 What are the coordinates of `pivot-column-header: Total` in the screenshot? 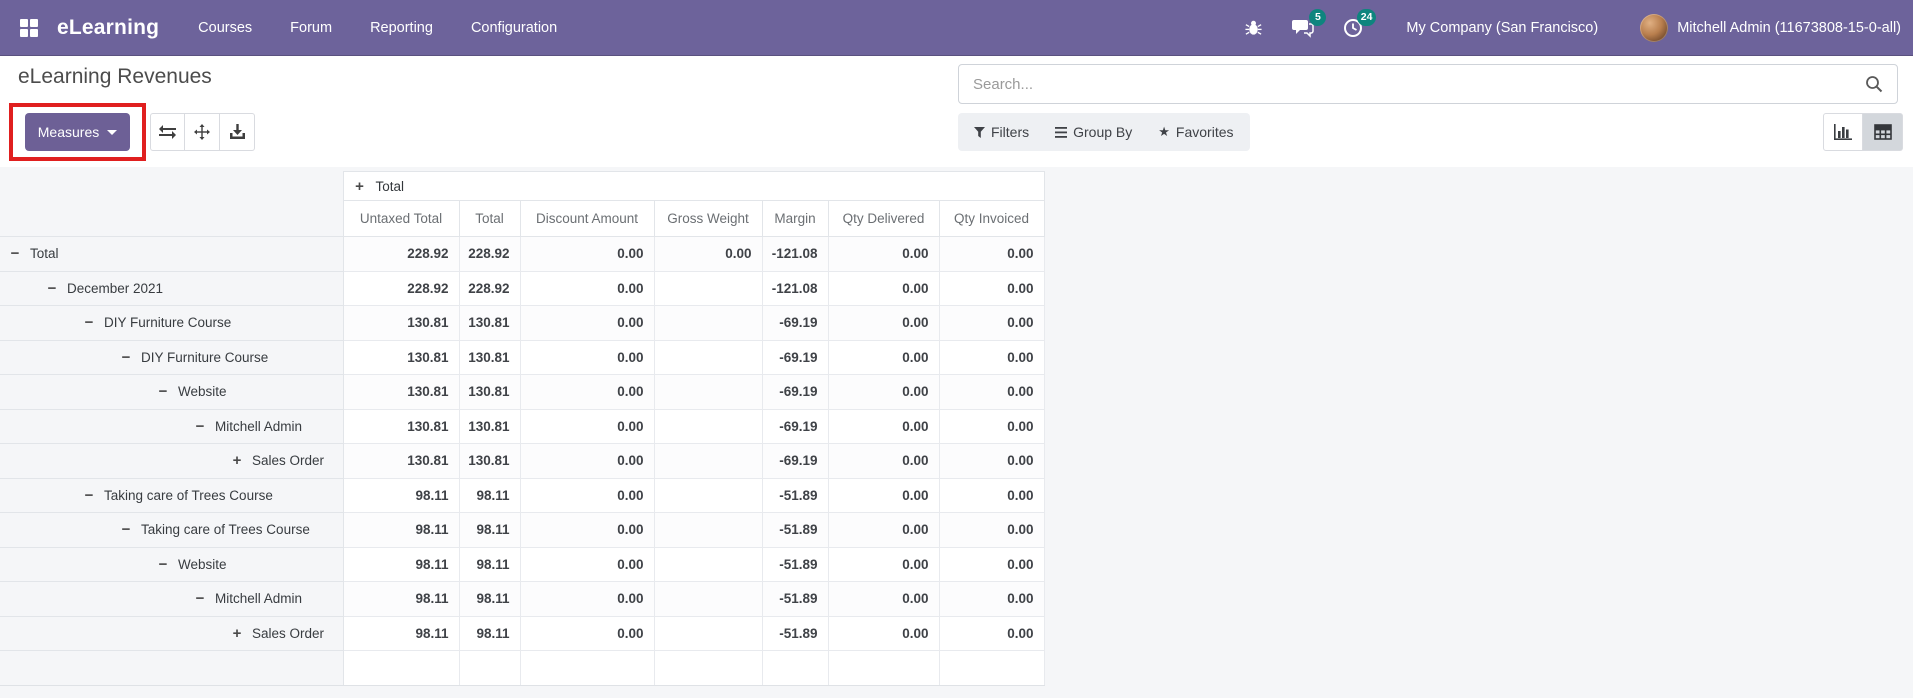 It's located at (489, 218).